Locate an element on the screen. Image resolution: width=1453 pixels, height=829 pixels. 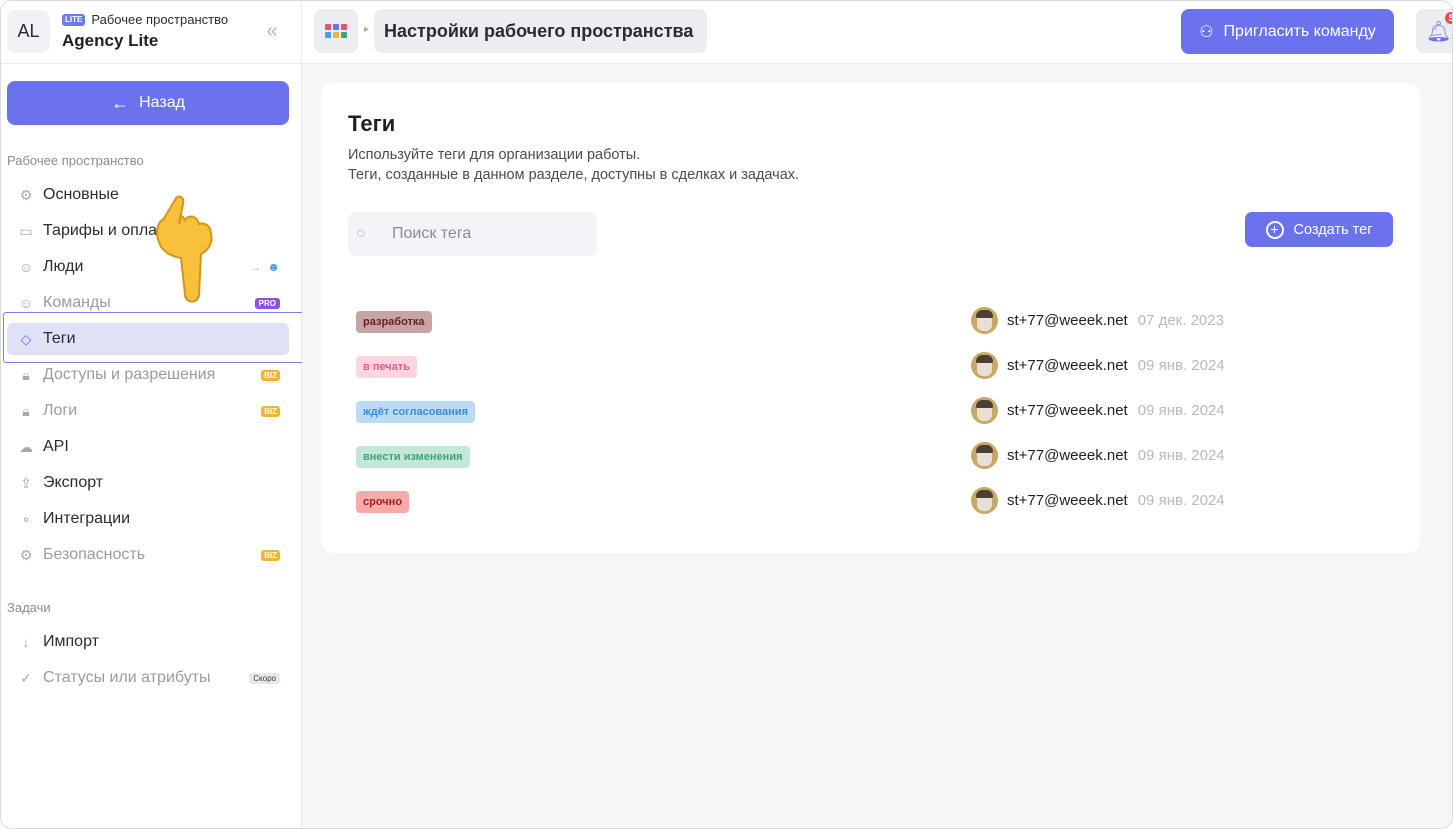
sidebar-item-label: Безопасность is located at coordinates (94, 554).